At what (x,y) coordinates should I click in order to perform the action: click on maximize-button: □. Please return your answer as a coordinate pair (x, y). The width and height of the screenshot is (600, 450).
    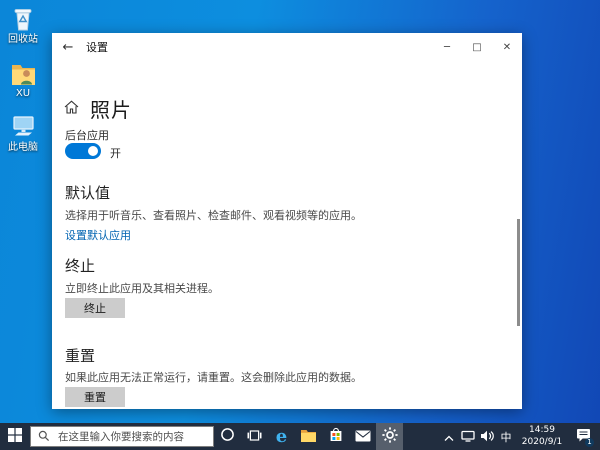
    Looking at the image, I should click on (477, 47).